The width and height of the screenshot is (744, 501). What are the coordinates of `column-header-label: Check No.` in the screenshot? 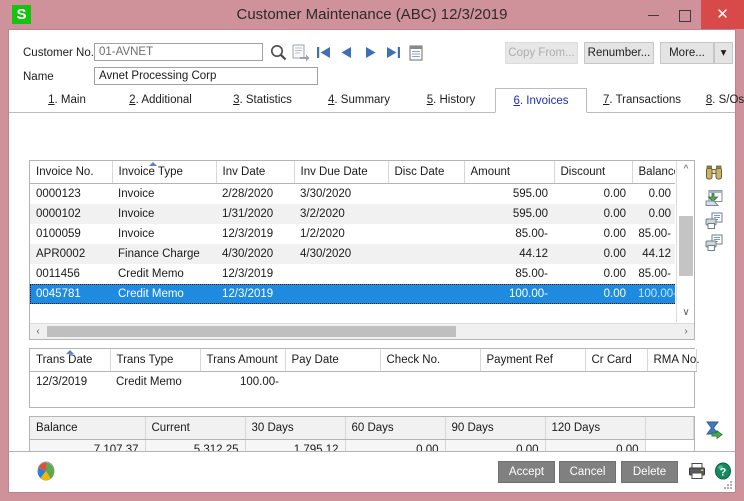 It's located at (413, 360).